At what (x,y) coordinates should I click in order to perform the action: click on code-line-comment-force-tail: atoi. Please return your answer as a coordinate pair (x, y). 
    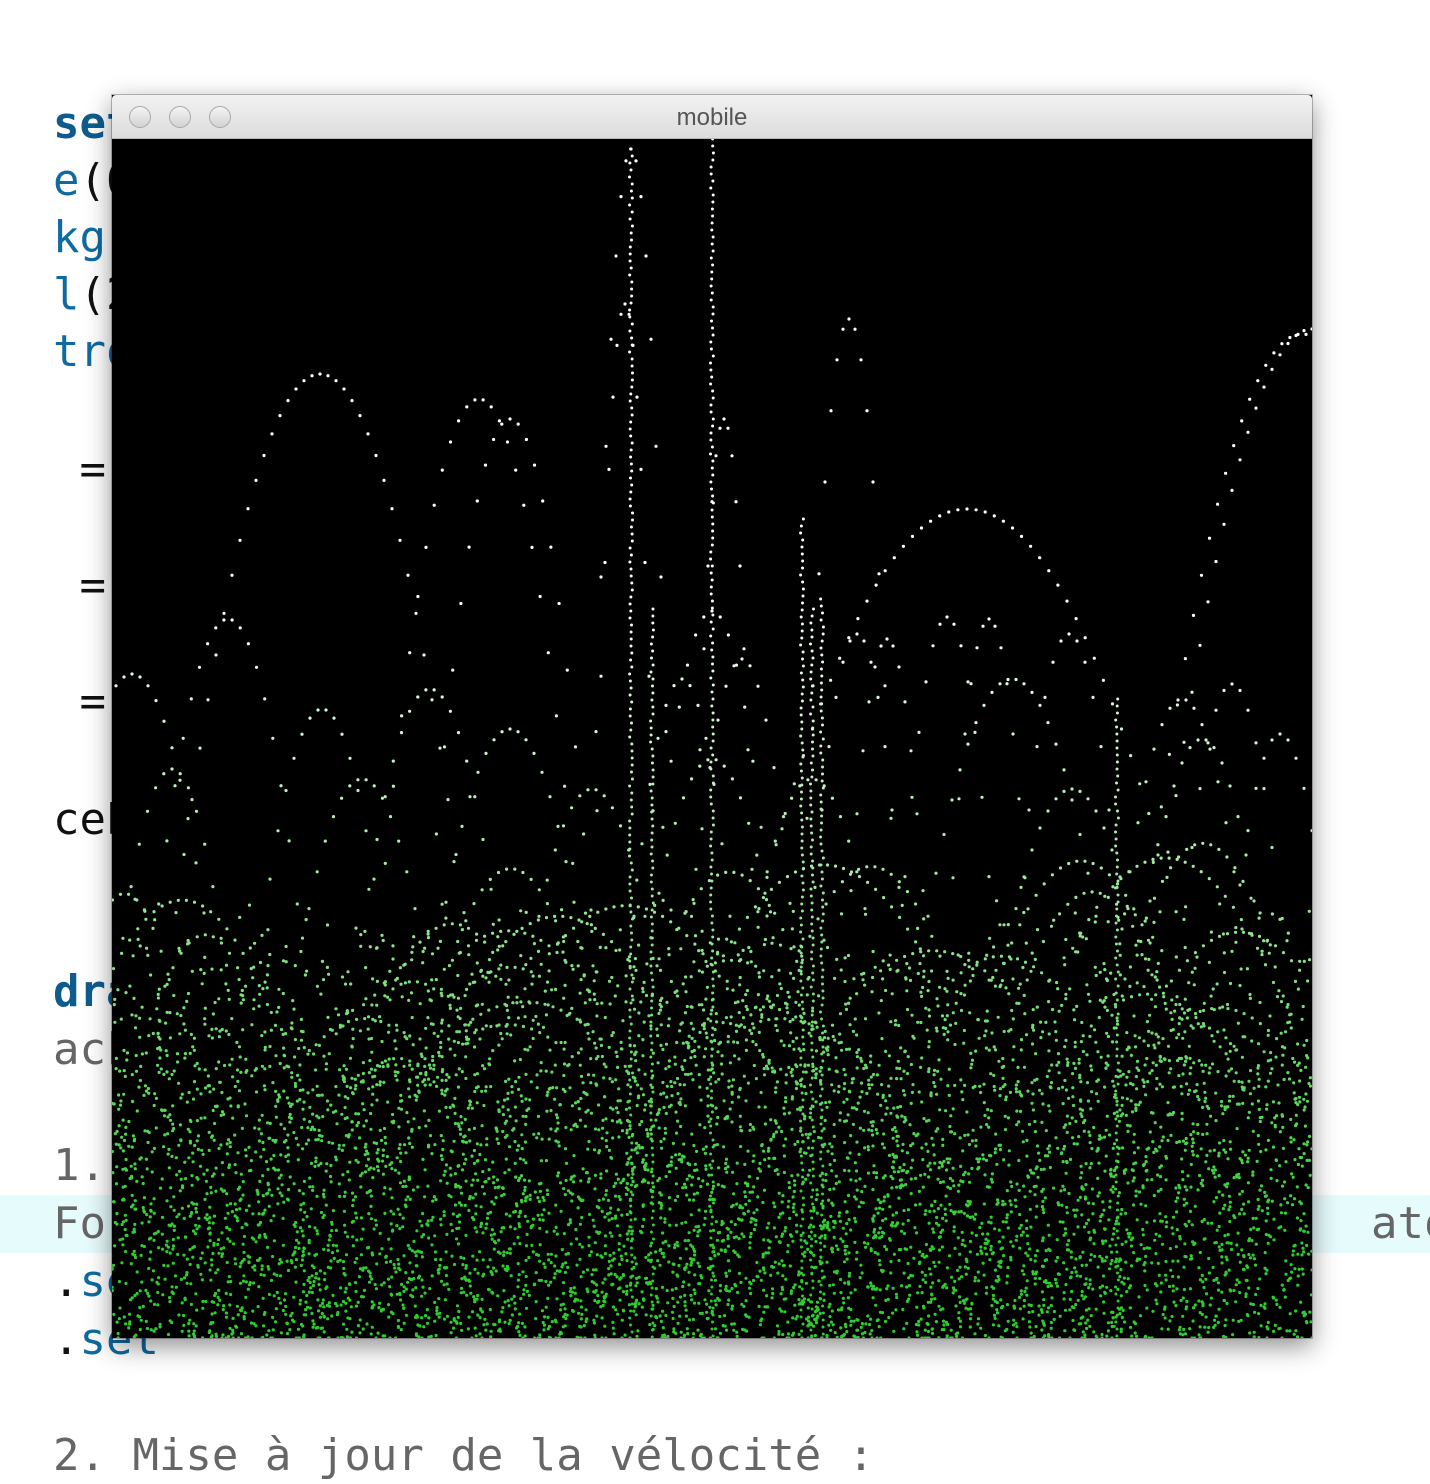
    Looking at the image, I should click on (1374, 1196).